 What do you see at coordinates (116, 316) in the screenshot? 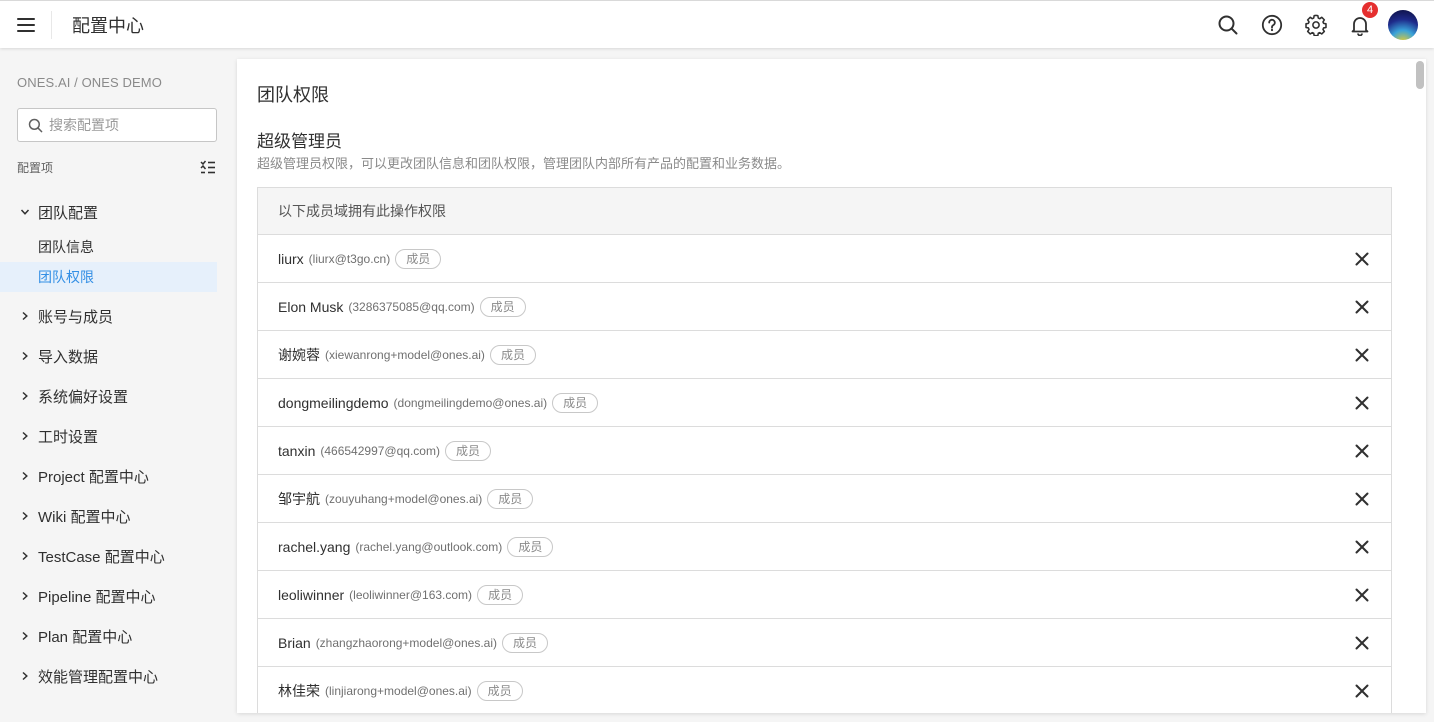
I see `nav-group-accounts: 账号与成员` at bounding box center [116, 316].